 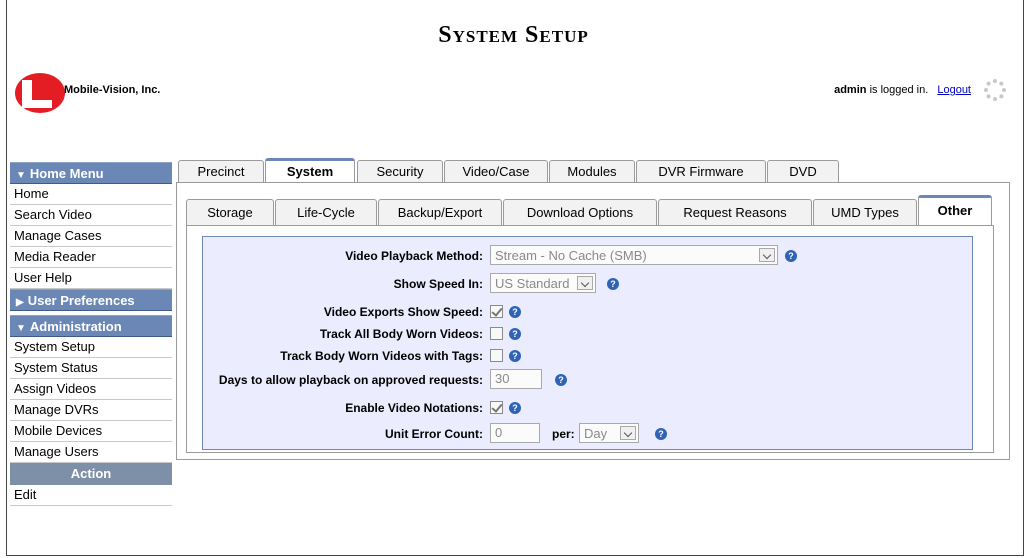 I want to click on playback-method-select: Stream - No Cache (SMB), so click(x=634, y=255).